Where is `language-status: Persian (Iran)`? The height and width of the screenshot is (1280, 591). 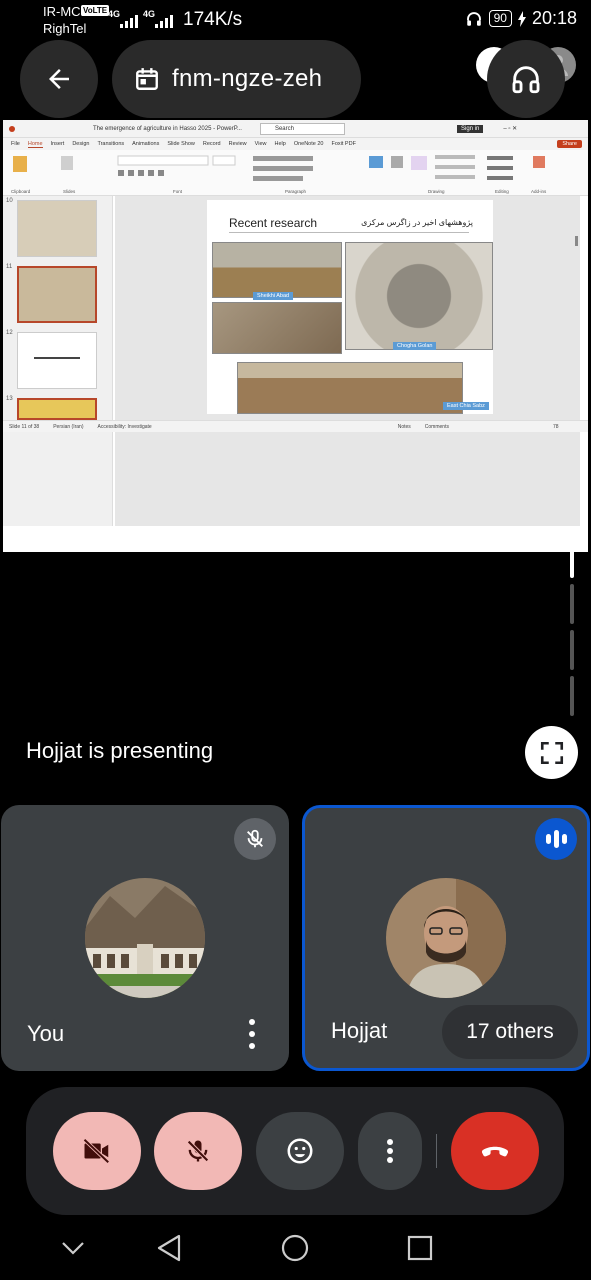 language-status: Persian (Iran) is located at coordinates (68, 426).